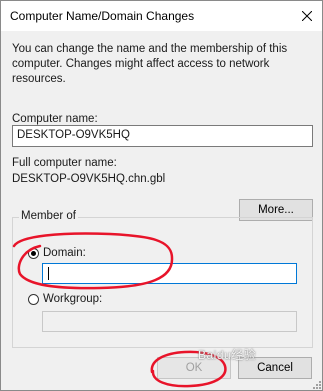 The image size is (323, 391). What do you see at coordinates (73, 135) in the screenshot?
I see `computer-name-value: DESKTOP-O9VK5HQ` at bounding box center [73, 135].